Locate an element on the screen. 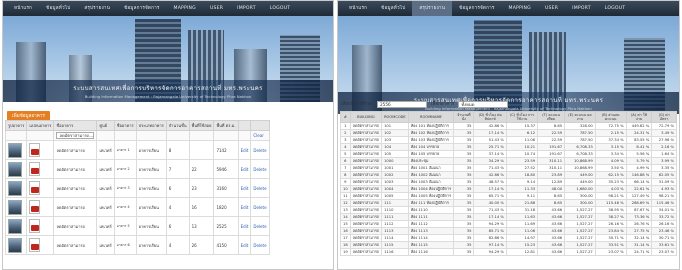 This screenshot has width=682, height=270. table-cell: 18.80 is located at coordinates (522, 175).